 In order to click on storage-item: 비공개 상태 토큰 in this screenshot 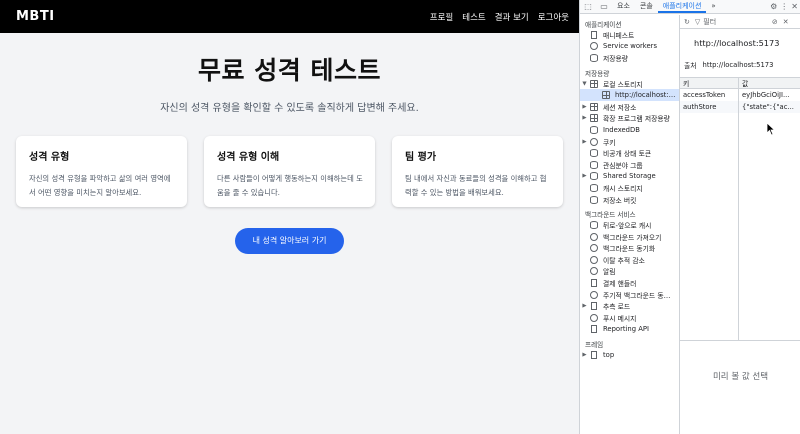, I will do `click(629, 153)`.